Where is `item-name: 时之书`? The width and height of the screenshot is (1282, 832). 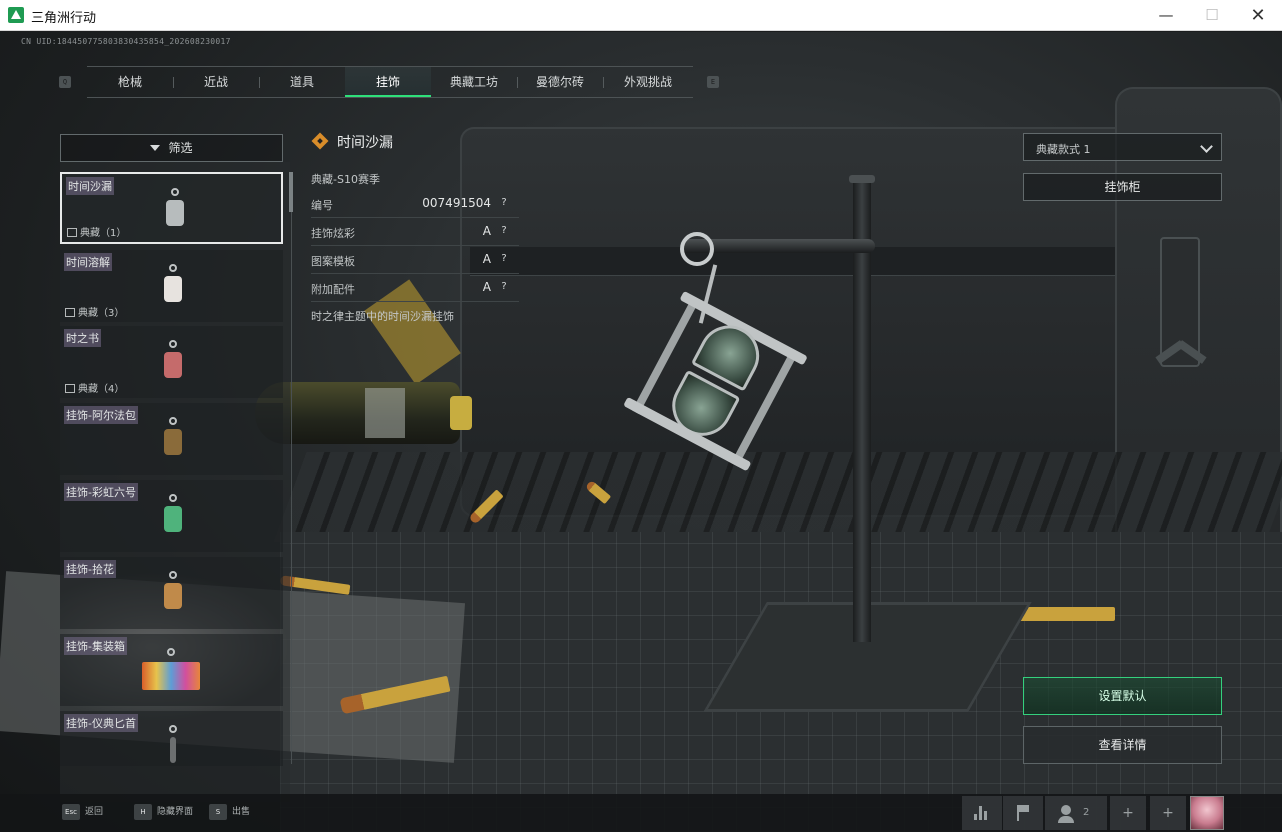
item-name: 时之书 is located at coordinates (82, 338).